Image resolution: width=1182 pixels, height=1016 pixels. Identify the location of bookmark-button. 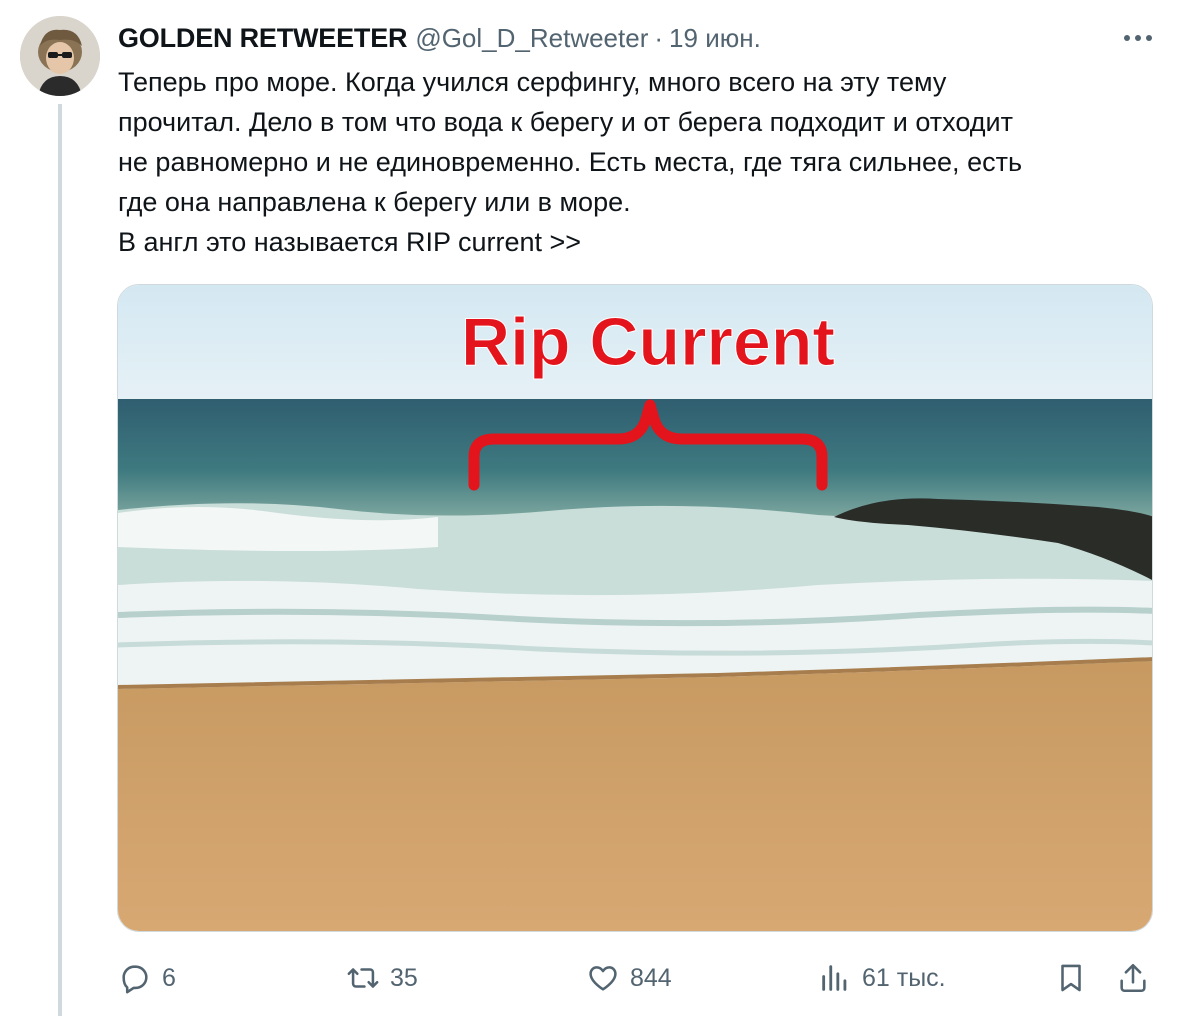
(1071, 978).